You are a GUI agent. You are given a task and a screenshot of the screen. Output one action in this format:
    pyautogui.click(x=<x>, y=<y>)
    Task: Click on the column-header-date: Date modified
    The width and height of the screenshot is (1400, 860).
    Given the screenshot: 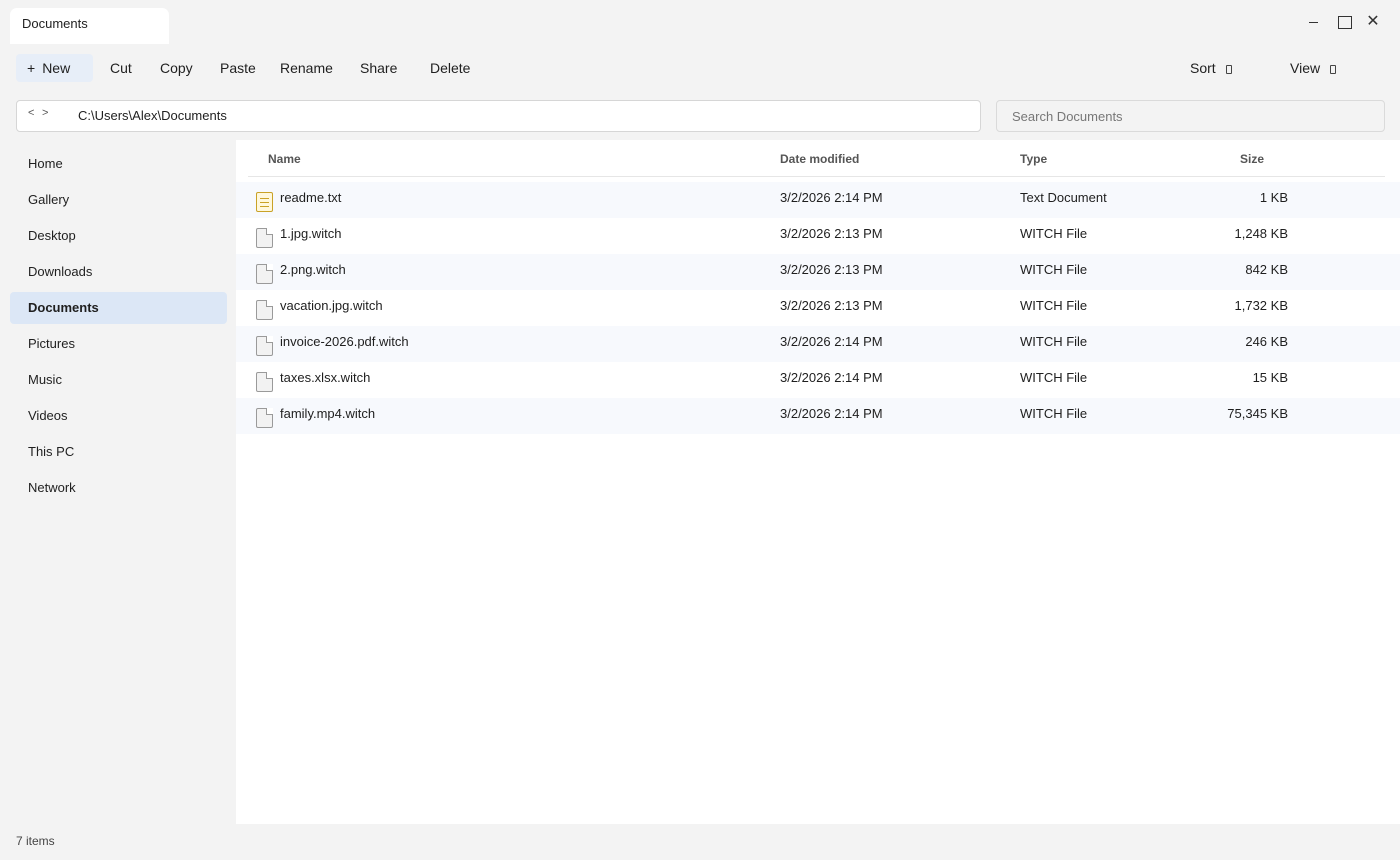 What is the action you would take?
    pyautogui.click(x=819, y=159)
    